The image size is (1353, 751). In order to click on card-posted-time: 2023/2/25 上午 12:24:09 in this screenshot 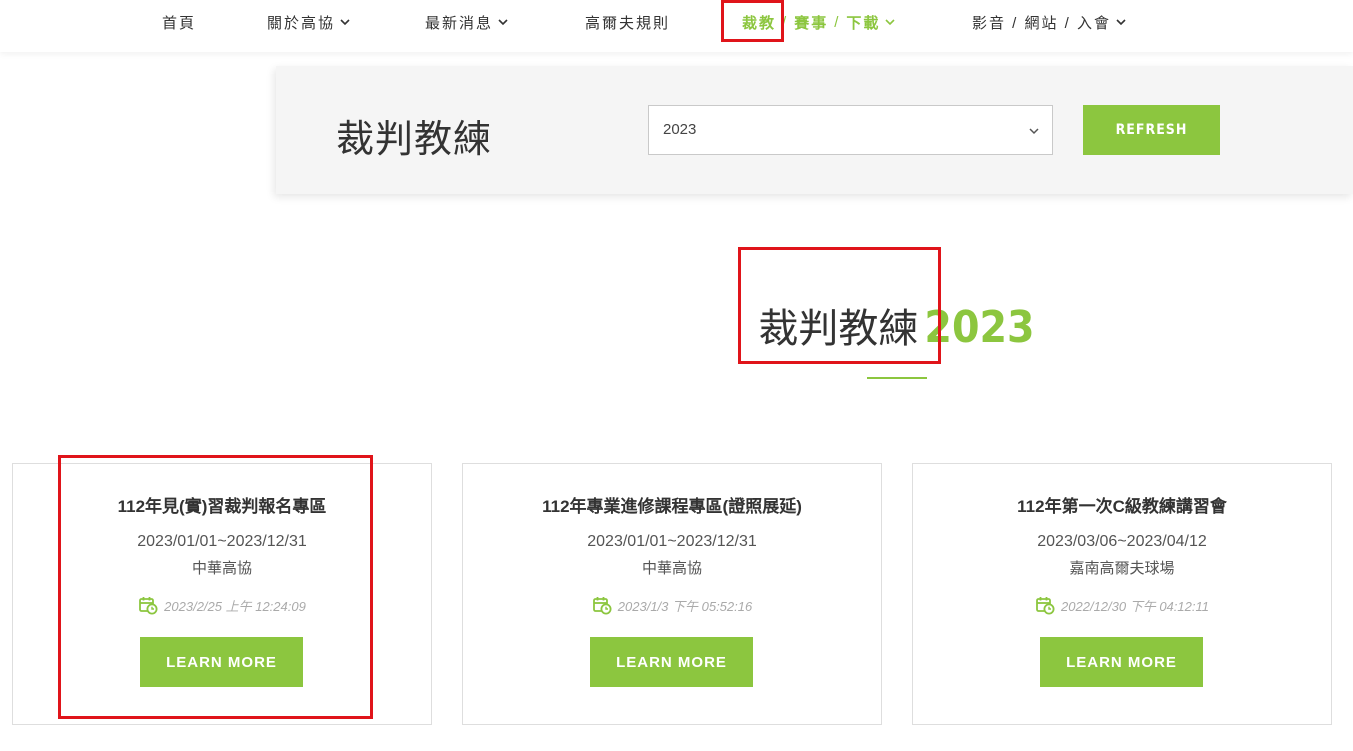, I will do `click(235, 606)`.